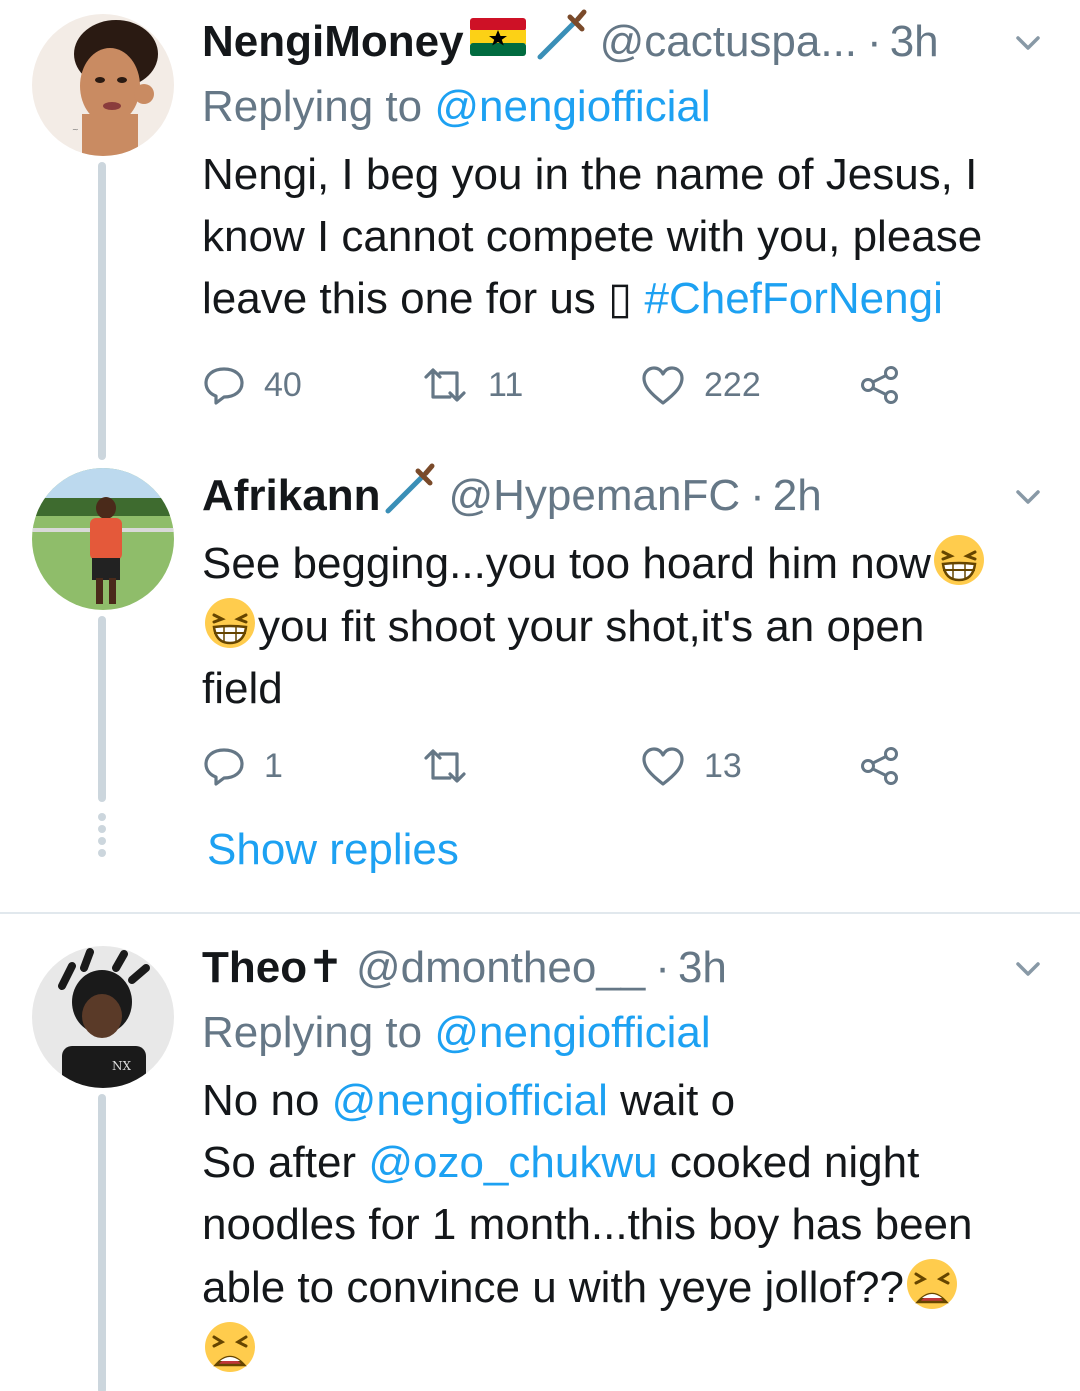 The height and width of the screenshot is (1391, 1080). I want to click on divider, so click(540, 913).